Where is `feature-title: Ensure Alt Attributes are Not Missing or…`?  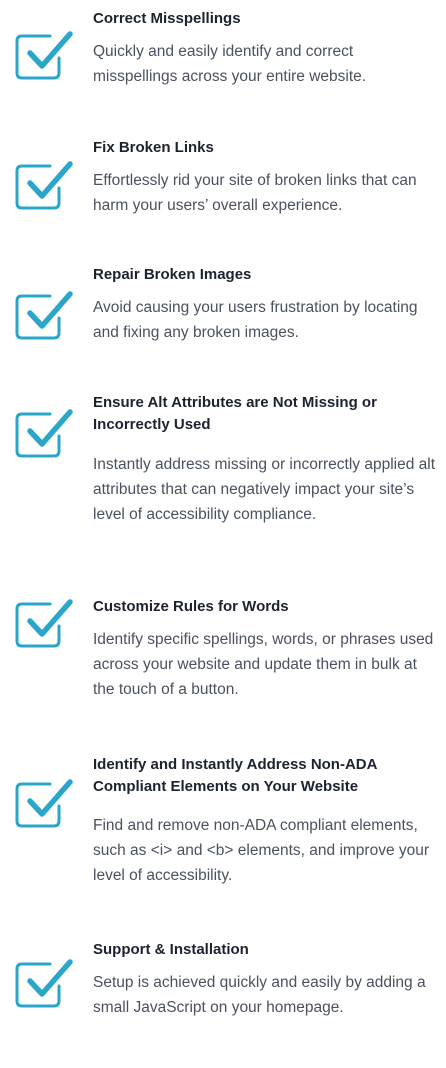
feature-title: Ensure Alt Attributes are Not Missing or… is located at coordinates (235, 413).